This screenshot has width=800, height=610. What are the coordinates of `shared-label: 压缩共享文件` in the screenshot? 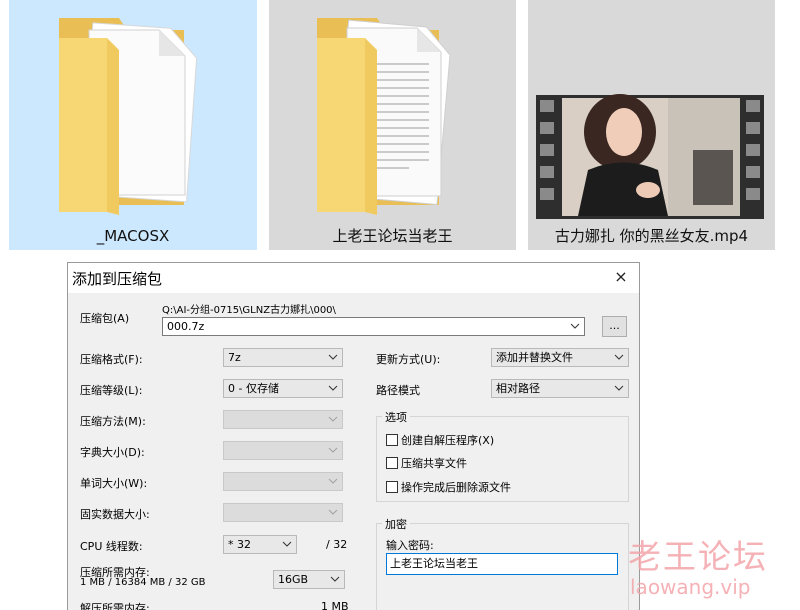 It's located at (434, 463).